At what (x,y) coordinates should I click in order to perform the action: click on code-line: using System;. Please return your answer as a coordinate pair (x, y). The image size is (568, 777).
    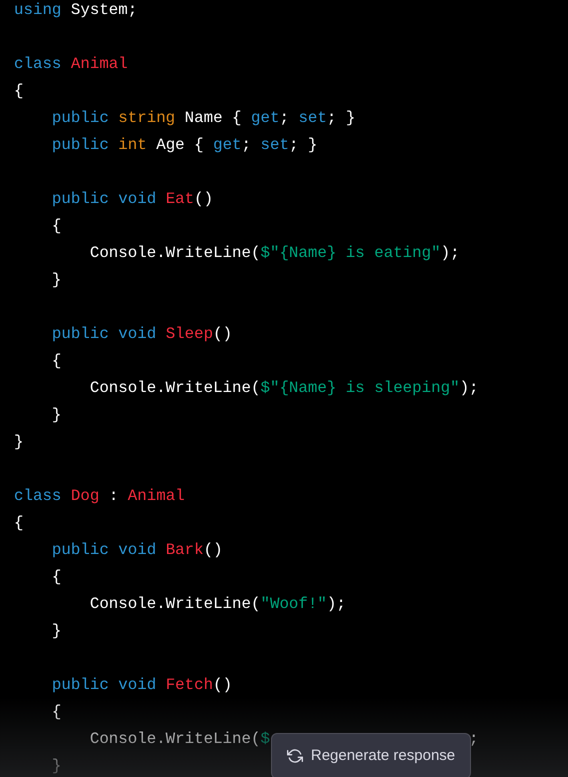
    Looking at the image, I should click on (76, 10).